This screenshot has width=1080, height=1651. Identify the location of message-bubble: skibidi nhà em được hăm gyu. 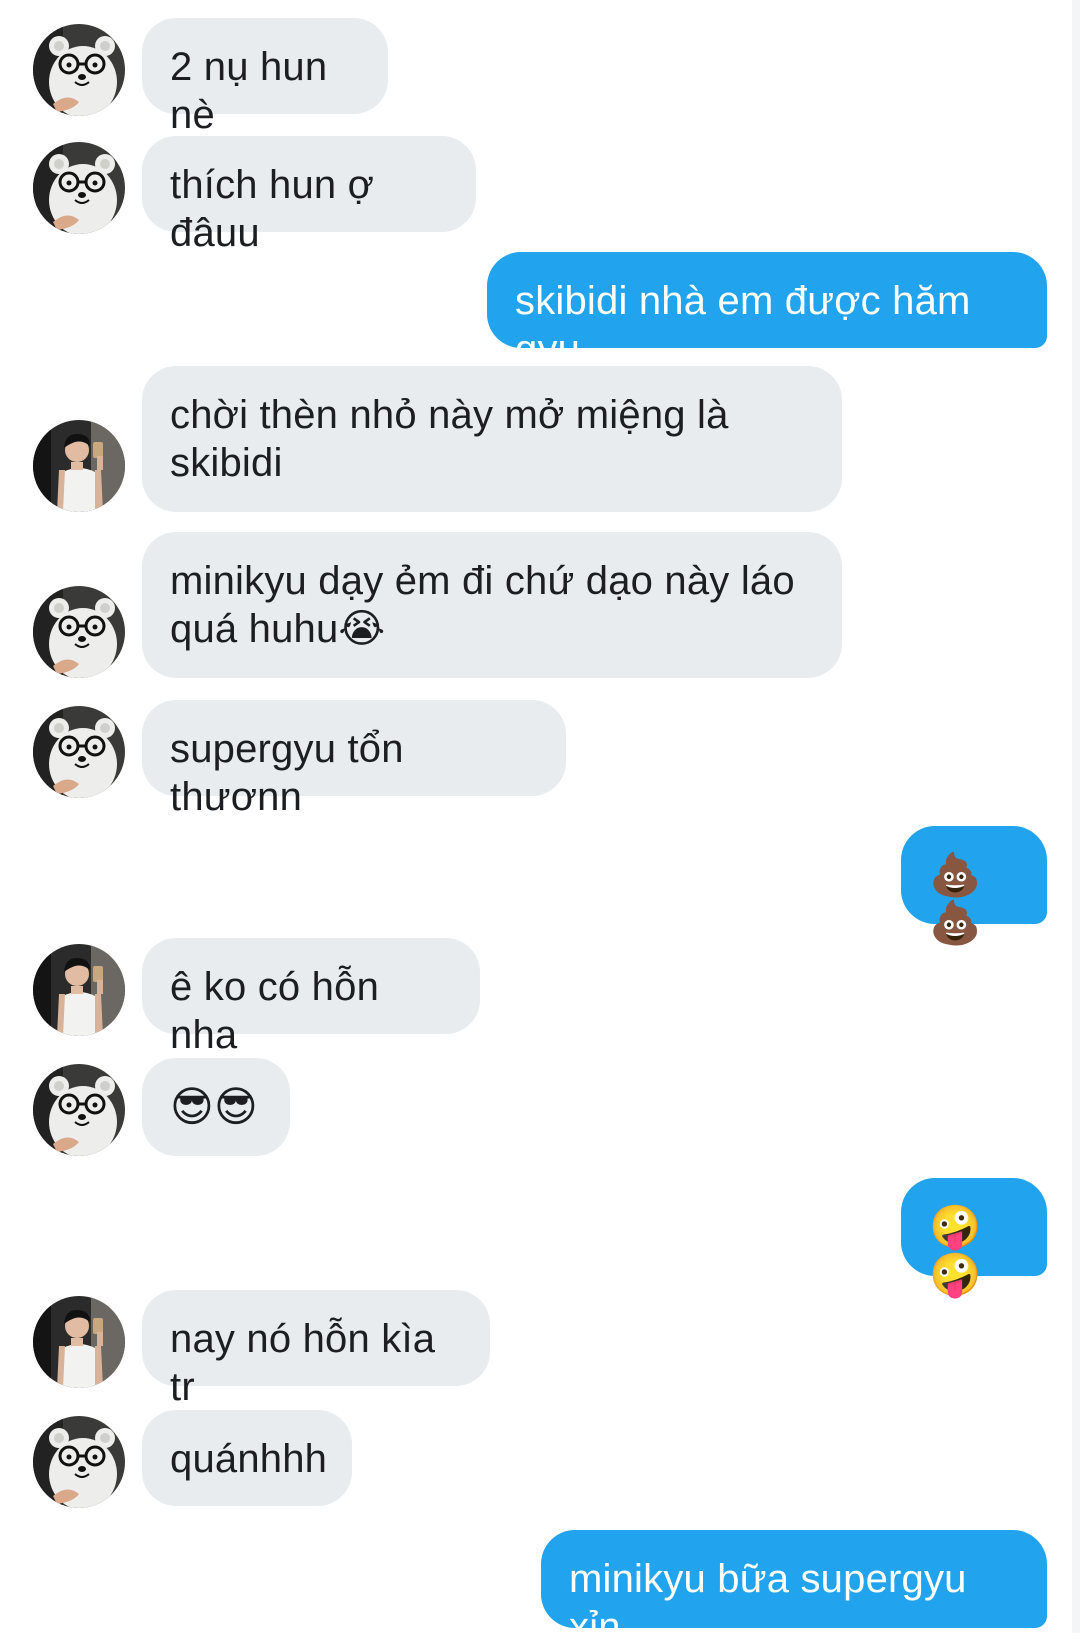
(767, 311).